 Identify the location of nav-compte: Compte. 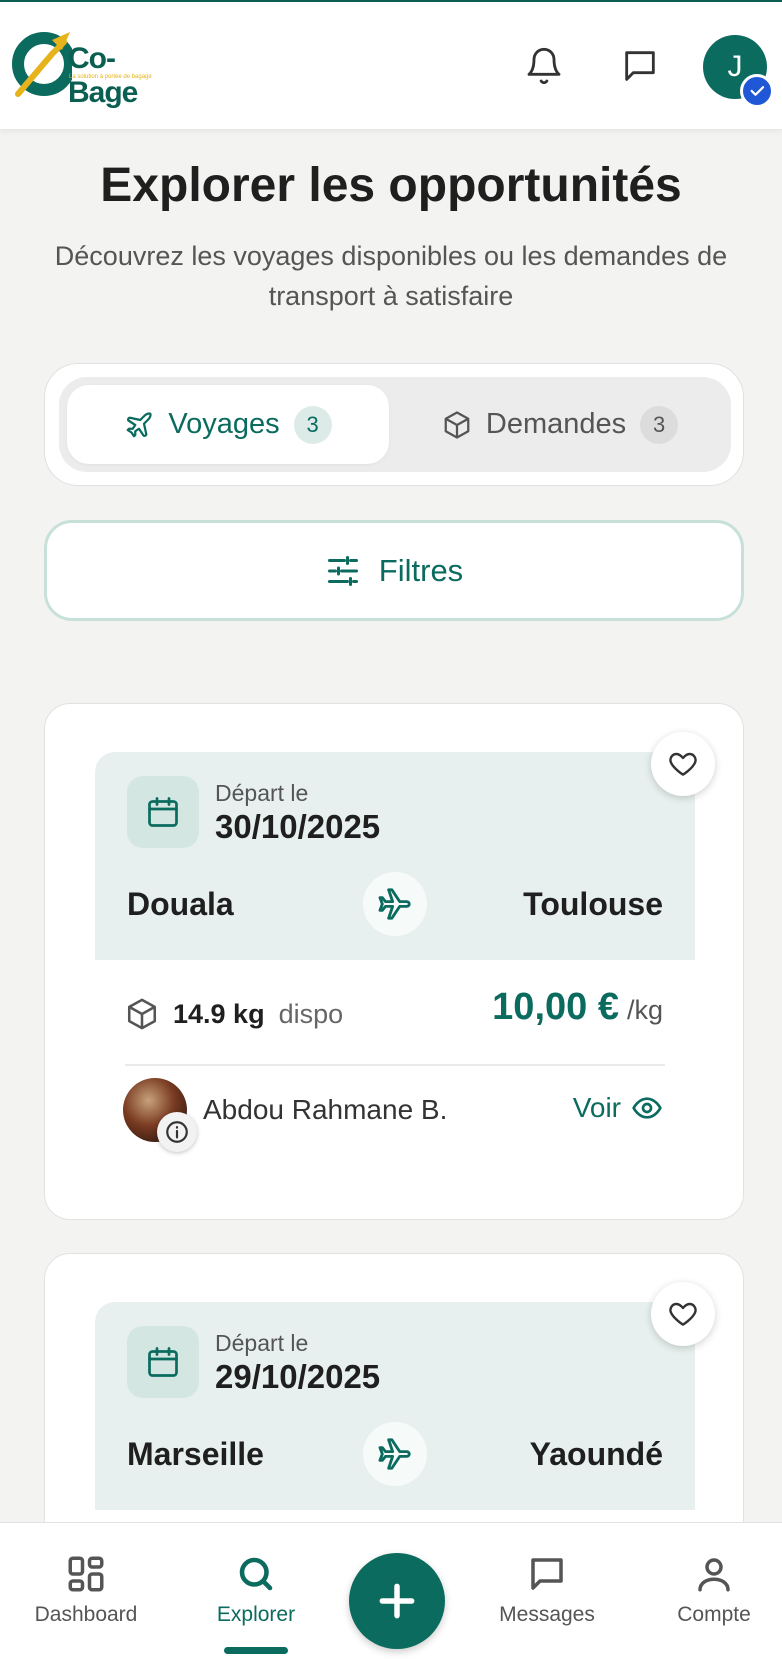
(710, 1590).